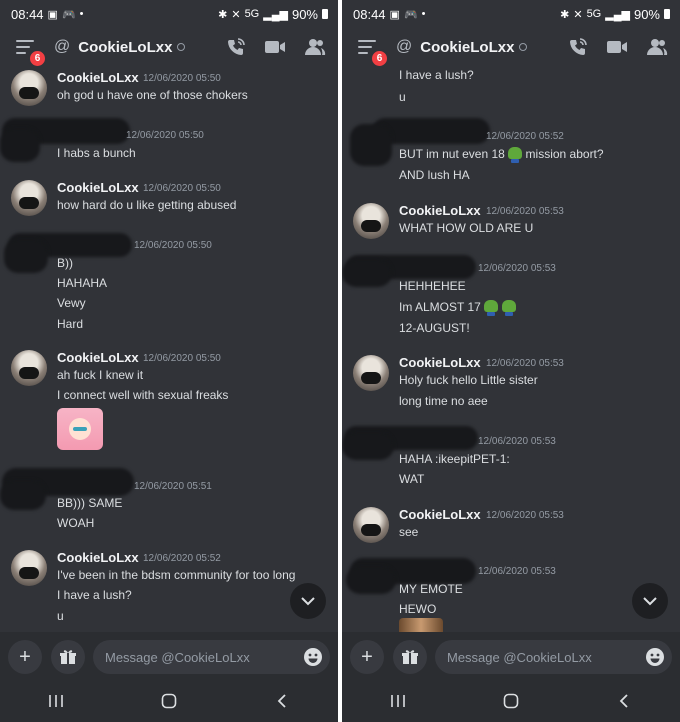 Image resolution: width=680 pixels, height=722 pixels. What do you see at coordinates (501, 155) in the screenshot?
I see `message-line: BUT im nut even 18 mission abort?` at bounding box center [501, 155].